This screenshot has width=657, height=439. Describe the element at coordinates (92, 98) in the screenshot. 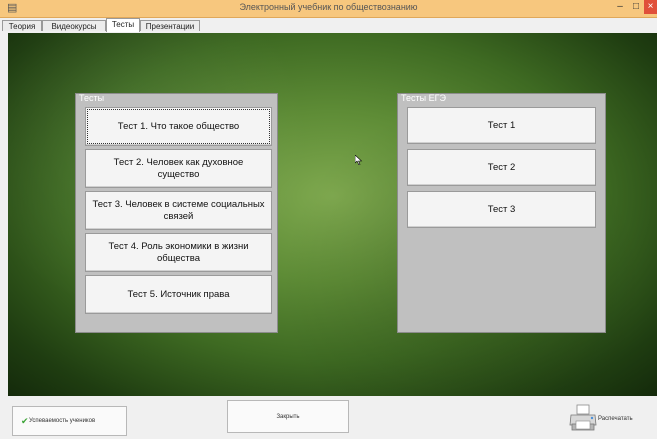

I see `tests-panel-title: Тесты` at that location.